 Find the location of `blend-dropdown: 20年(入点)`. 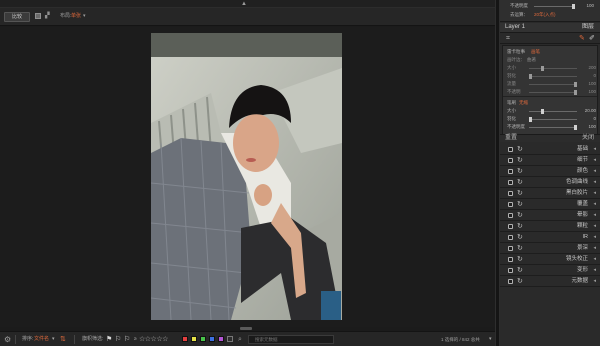

blend-dropdown: 20年(入点) is located at coordinates (545, 14).